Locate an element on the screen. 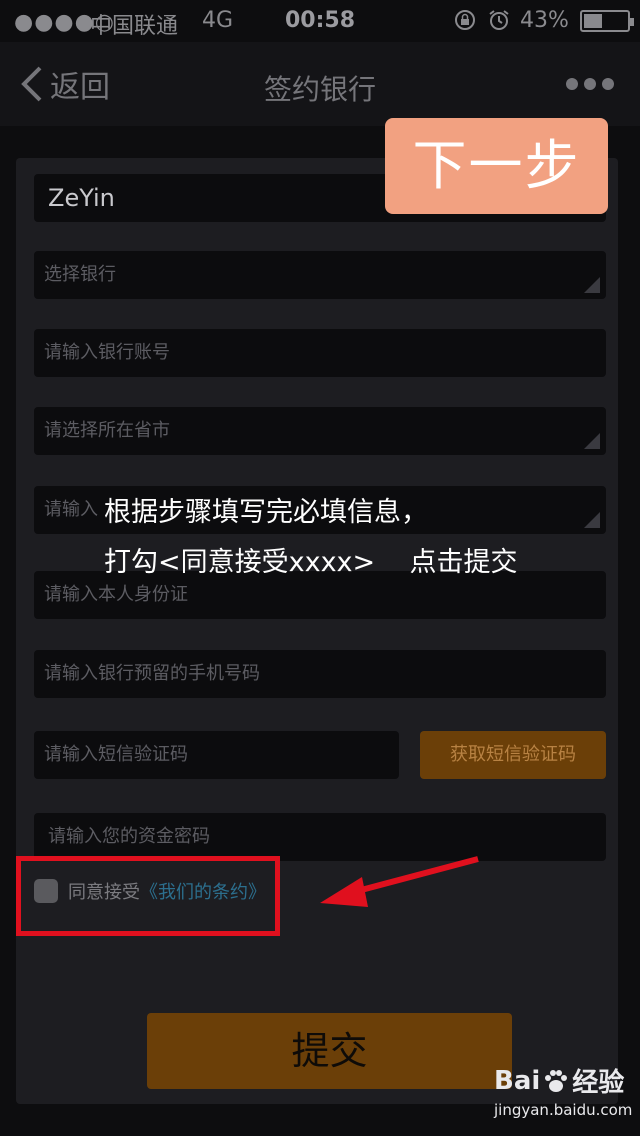 The width and height of the screenshot is (640, 1136). watermark-brand-right: 经验 is located at coordinates (598, 1083).